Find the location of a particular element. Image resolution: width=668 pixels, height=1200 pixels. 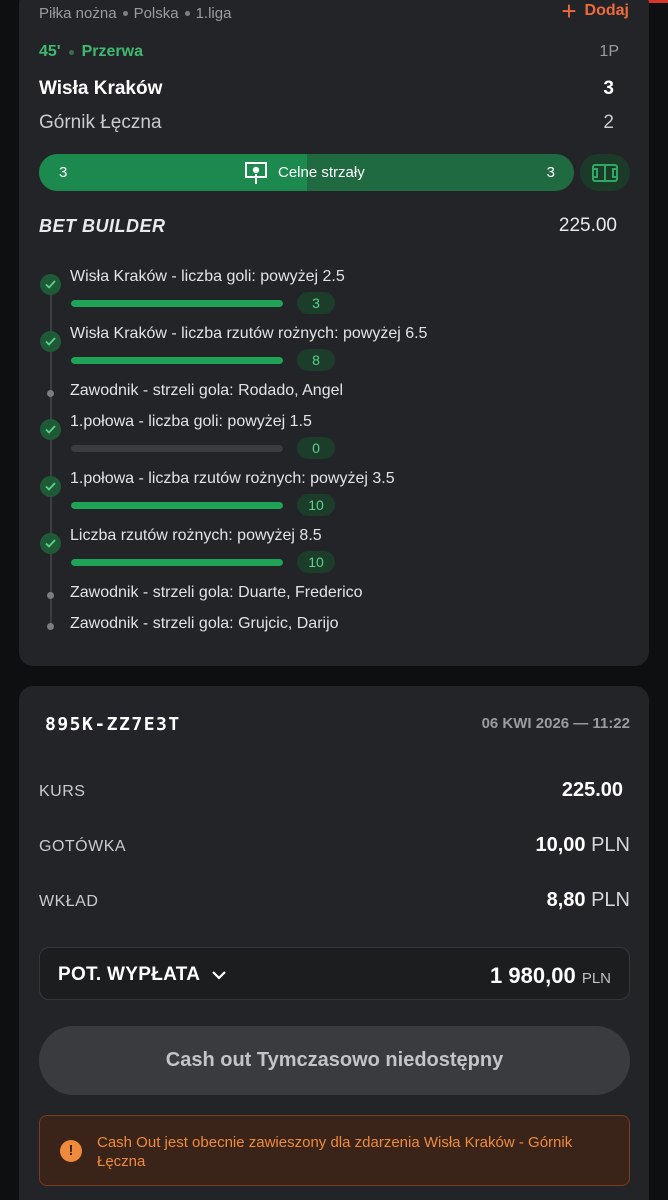

bet-builder-title: BET BUILDER is located at coordinates (102, 226).